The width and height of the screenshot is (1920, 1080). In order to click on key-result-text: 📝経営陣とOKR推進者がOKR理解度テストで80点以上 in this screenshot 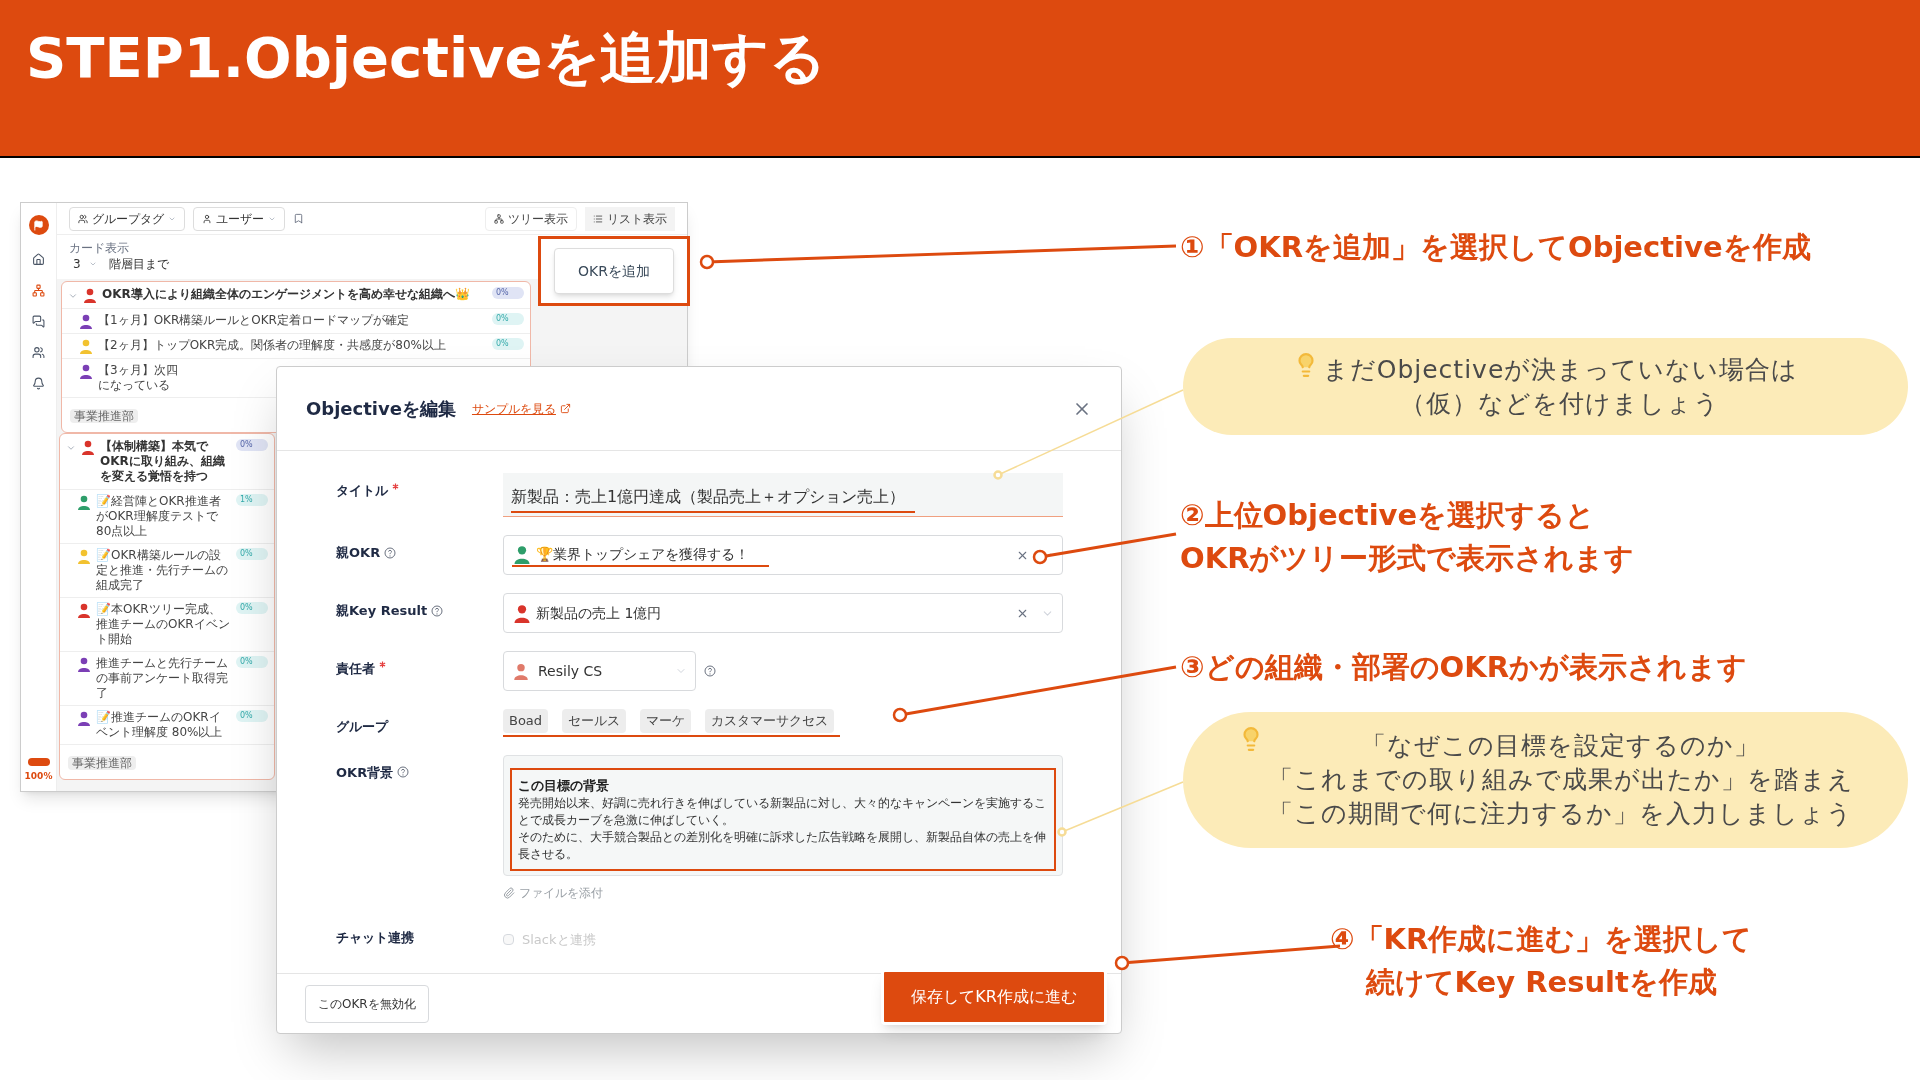, I will do `click(159, 516)`.